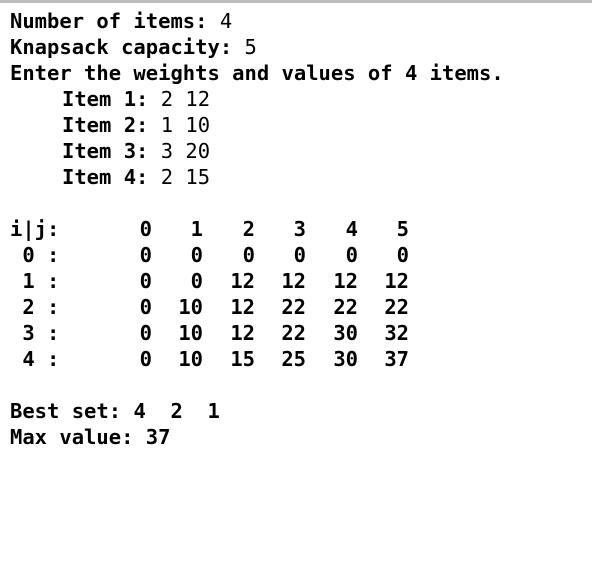 This screenshot has height=580, width=592. Describe the element at coordinates (196, 229) in the screenshot. I see `column-header: 1` at that location.